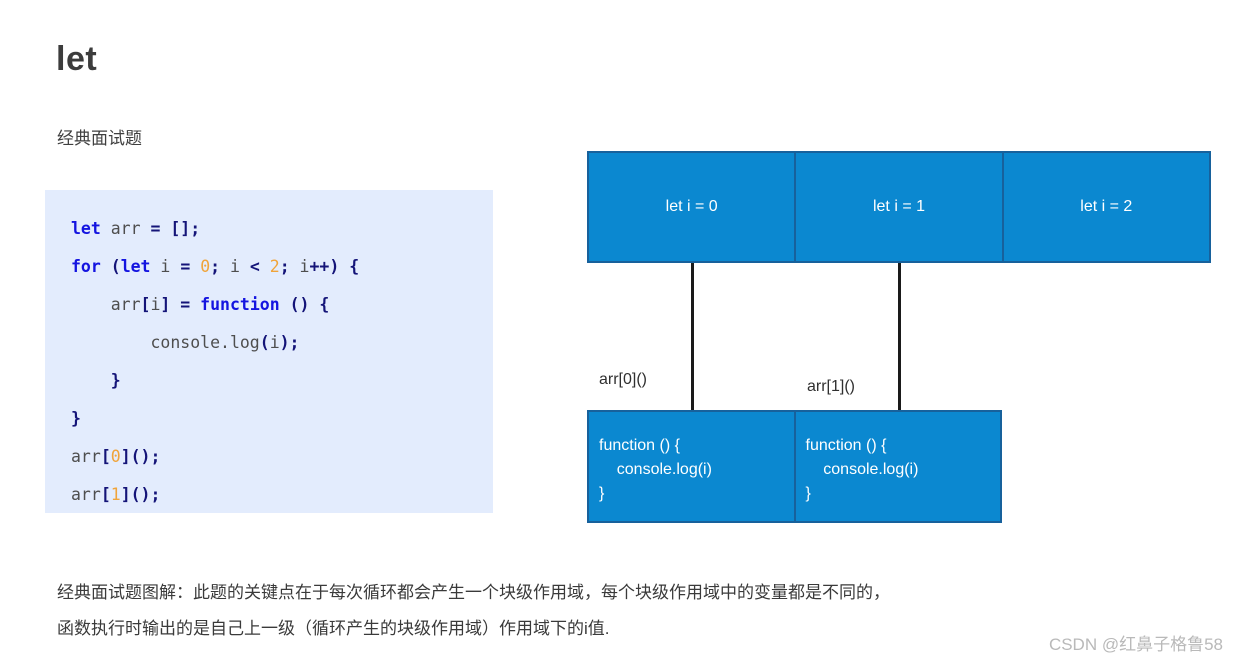  Describe the element at coordinates (115, 494) in the screenshot. I see `code-token: 1` at that location.